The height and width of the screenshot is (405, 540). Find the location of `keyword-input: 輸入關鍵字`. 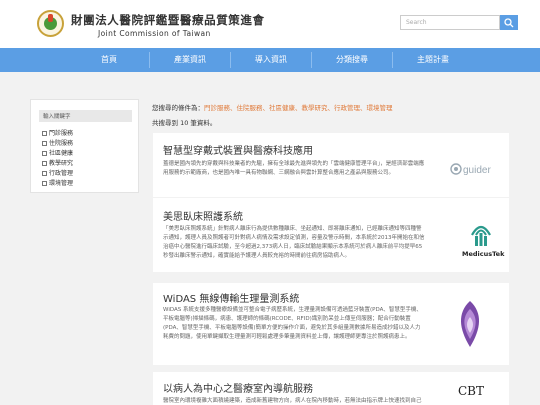

keyword-input: 輸入關鍵字 is located at coordinates (85, 116).